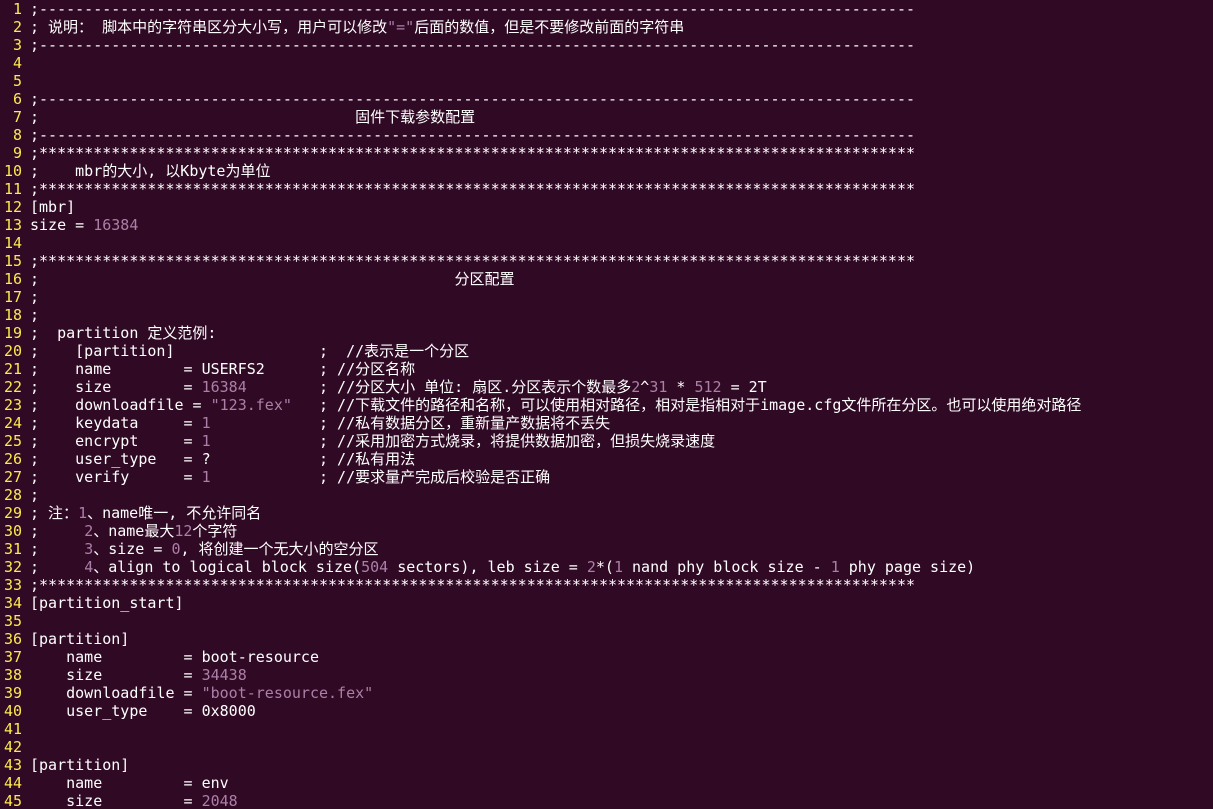  Describe the element at coordinates (134, 531) in the screenshot. I see `code-text: 、name最大` at that location.